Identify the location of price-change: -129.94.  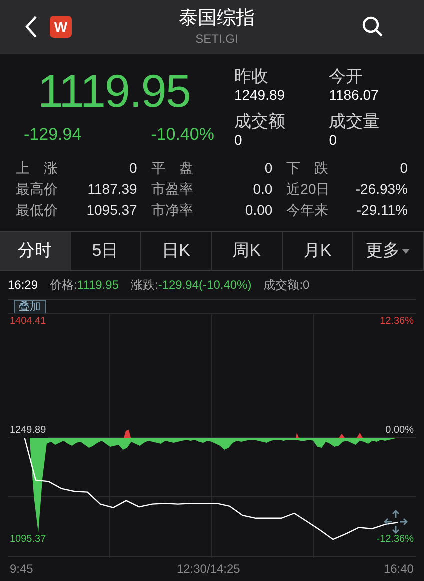
(53, 135).